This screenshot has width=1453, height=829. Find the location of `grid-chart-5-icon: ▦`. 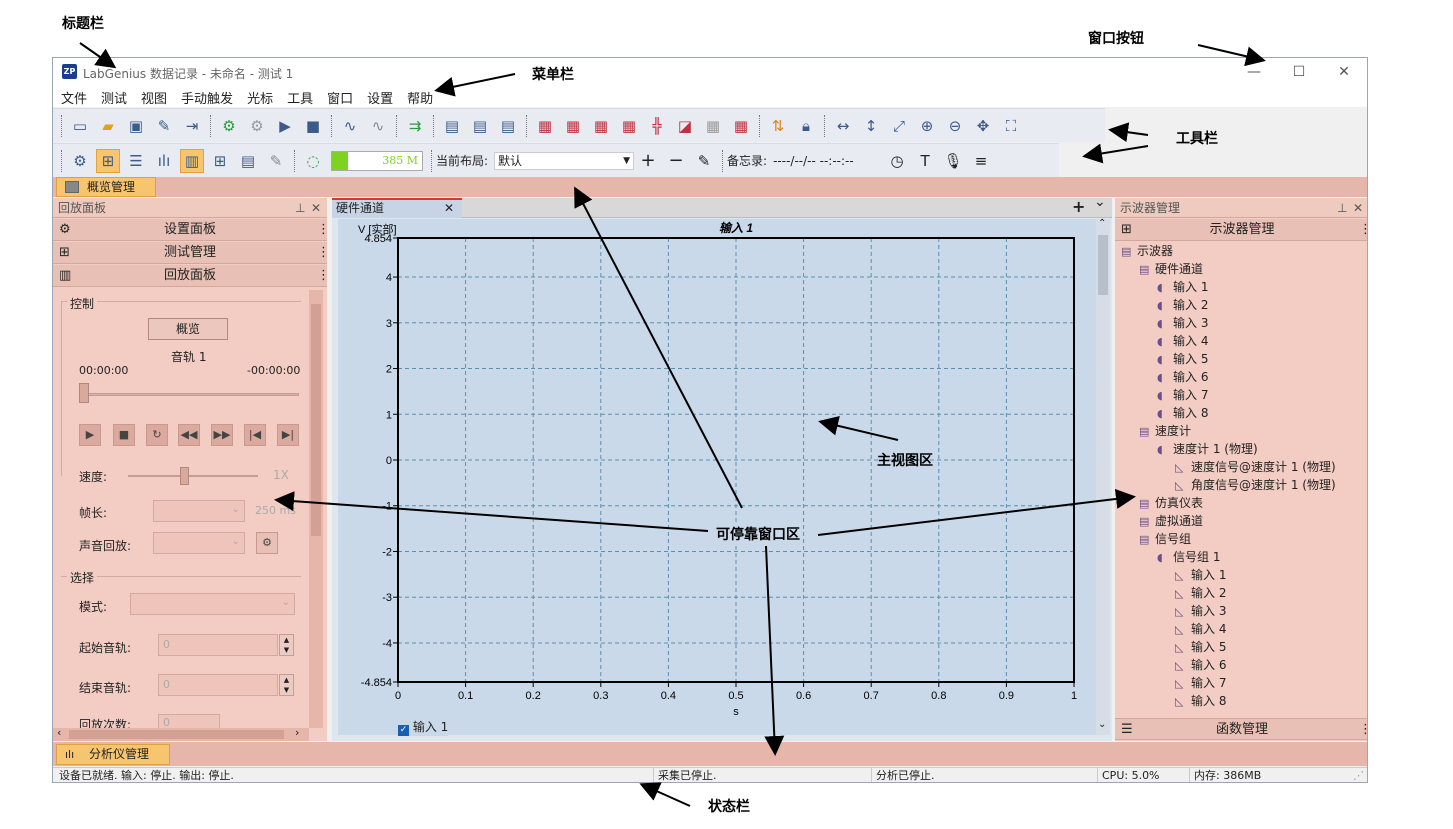

grid-chart-5-icon: ▦ is located at coordinates (741, 126).